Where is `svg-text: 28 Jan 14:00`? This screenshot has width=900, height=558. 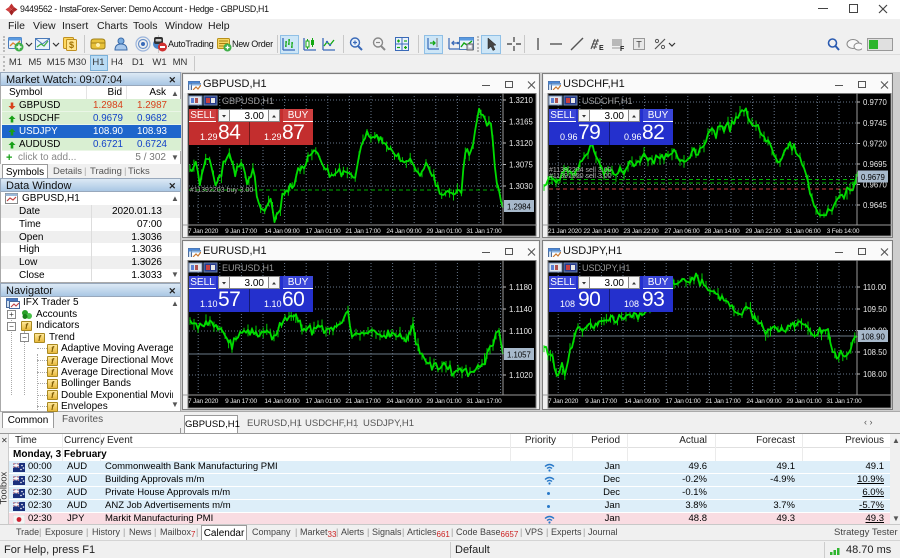
svg-text: 28 Jan 14:00 is located at coordinates (722, 231).